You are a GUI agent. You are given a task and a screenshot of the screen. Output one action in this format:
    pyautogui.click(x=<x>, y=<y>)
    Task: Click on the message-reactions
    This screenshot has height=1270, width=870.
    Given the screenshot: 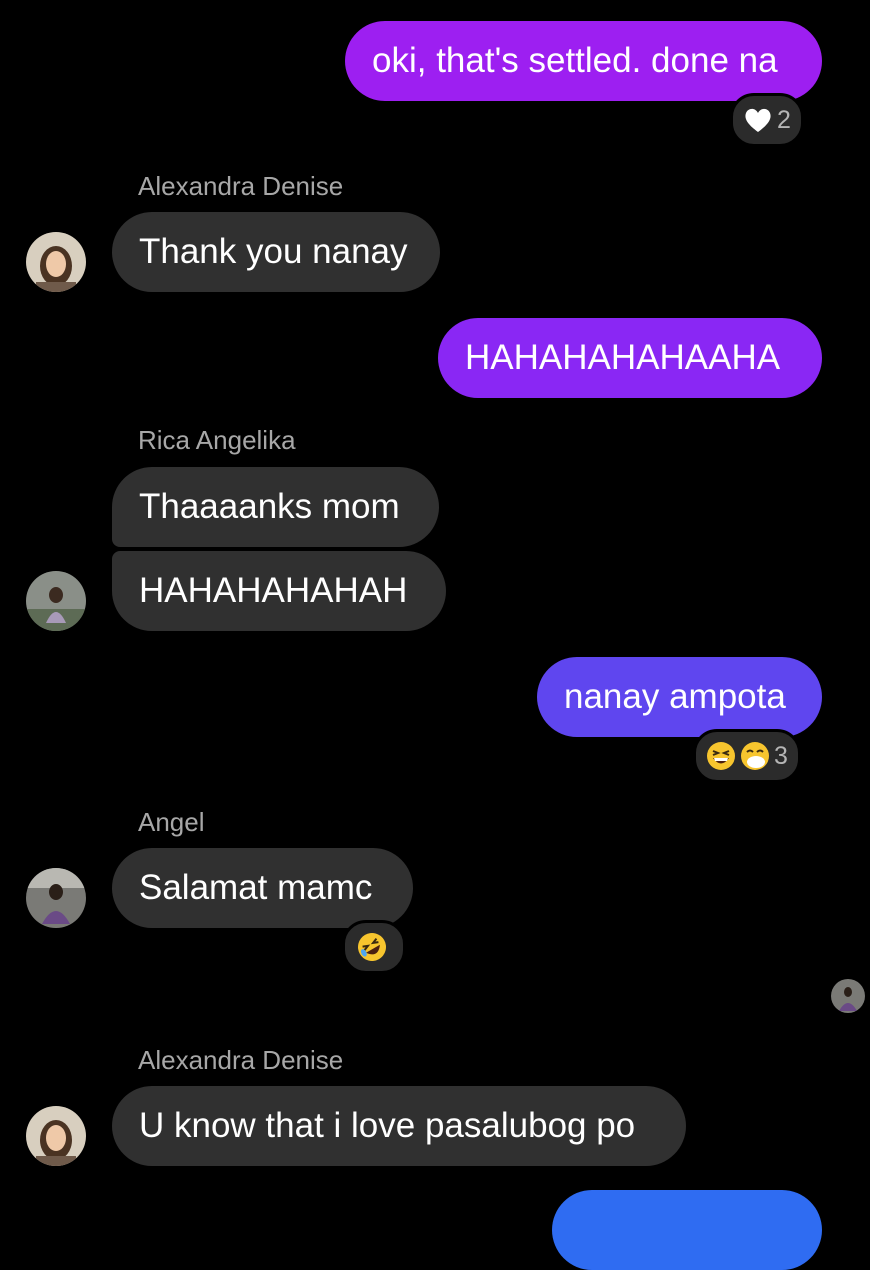 What is the action you would take?
    pyautogui.click(x=374, y=947)
    